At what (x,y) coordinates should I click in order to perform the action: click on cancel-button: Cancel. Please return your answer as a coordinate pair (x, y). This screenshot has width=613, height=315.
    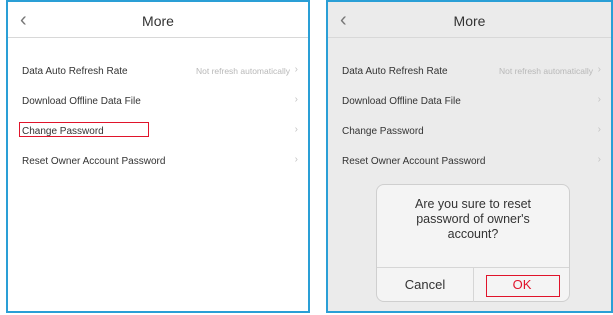
    Looking at the image, I should click on (425, 285).